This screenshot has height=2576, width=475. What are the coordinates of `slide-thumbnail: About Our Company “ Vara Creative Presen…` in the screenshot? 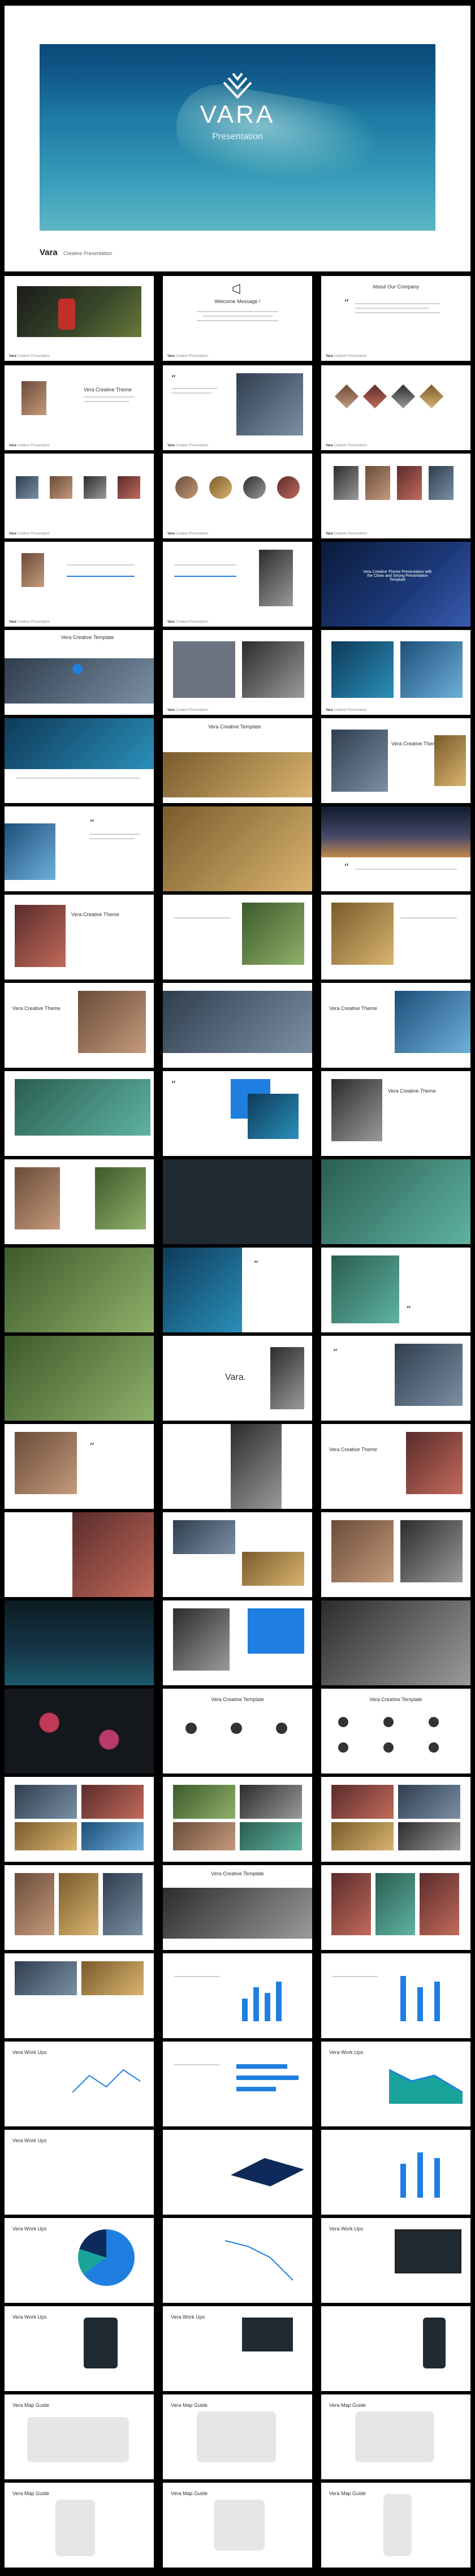 It's located at (395, 319).